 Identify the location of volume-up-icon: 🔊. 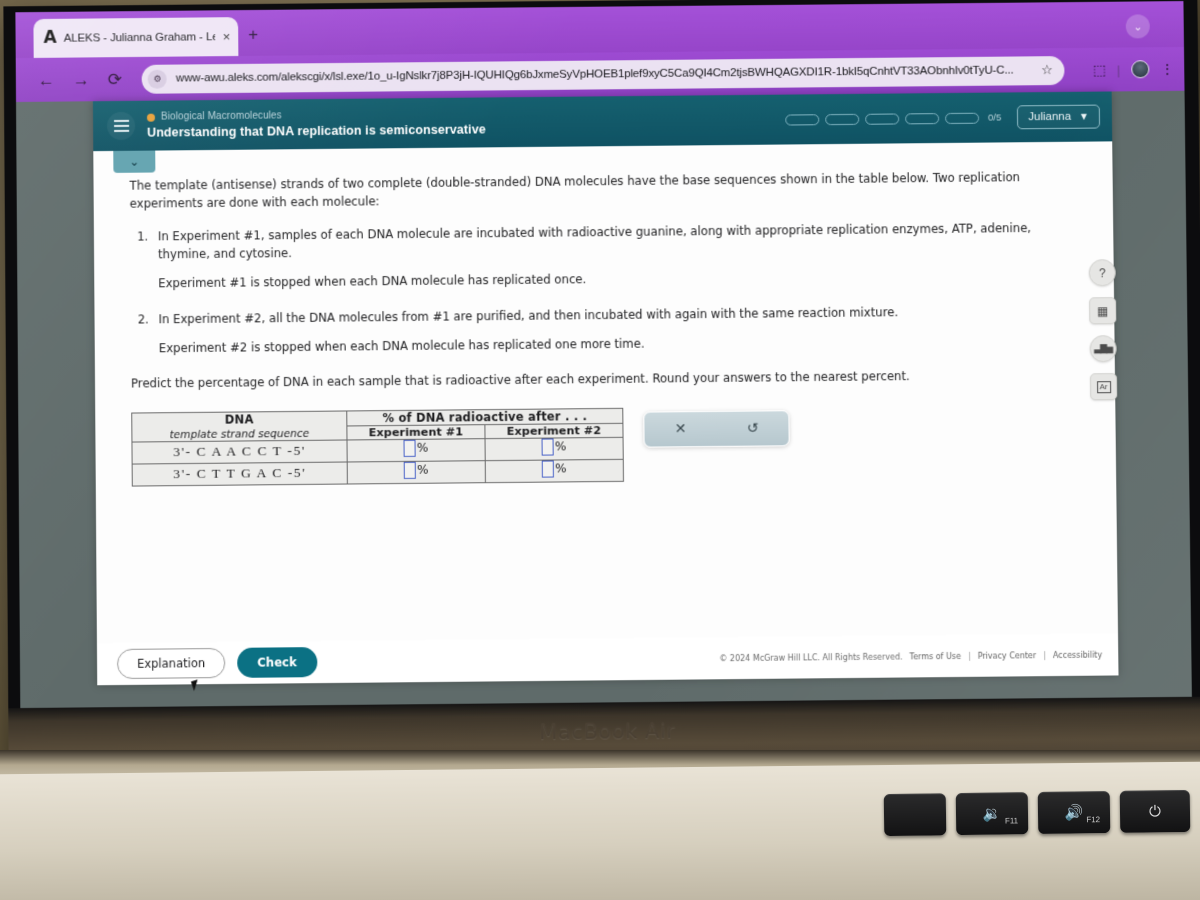
(1074, 813).